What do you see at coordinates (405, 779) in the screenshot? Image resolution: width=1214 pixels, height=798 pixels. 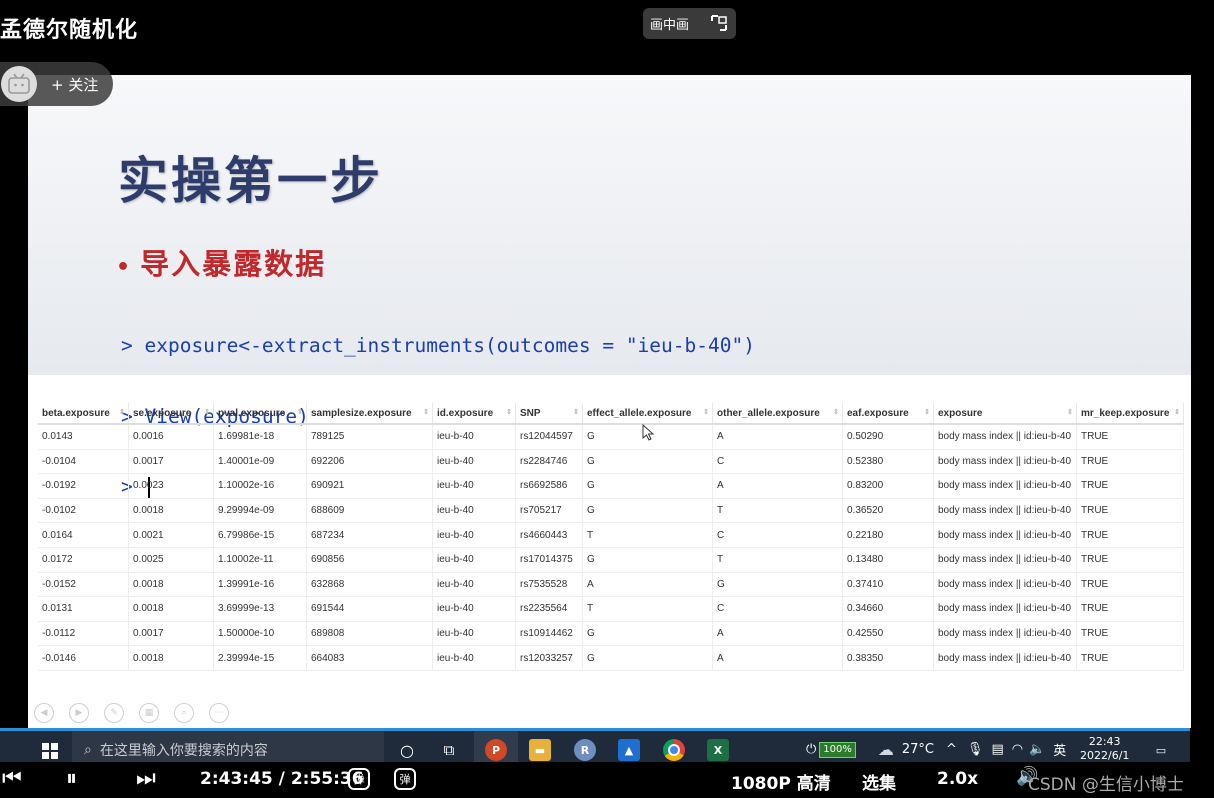 I see `danmu-settings-icon: 弹` at bounding box center [405, 779].